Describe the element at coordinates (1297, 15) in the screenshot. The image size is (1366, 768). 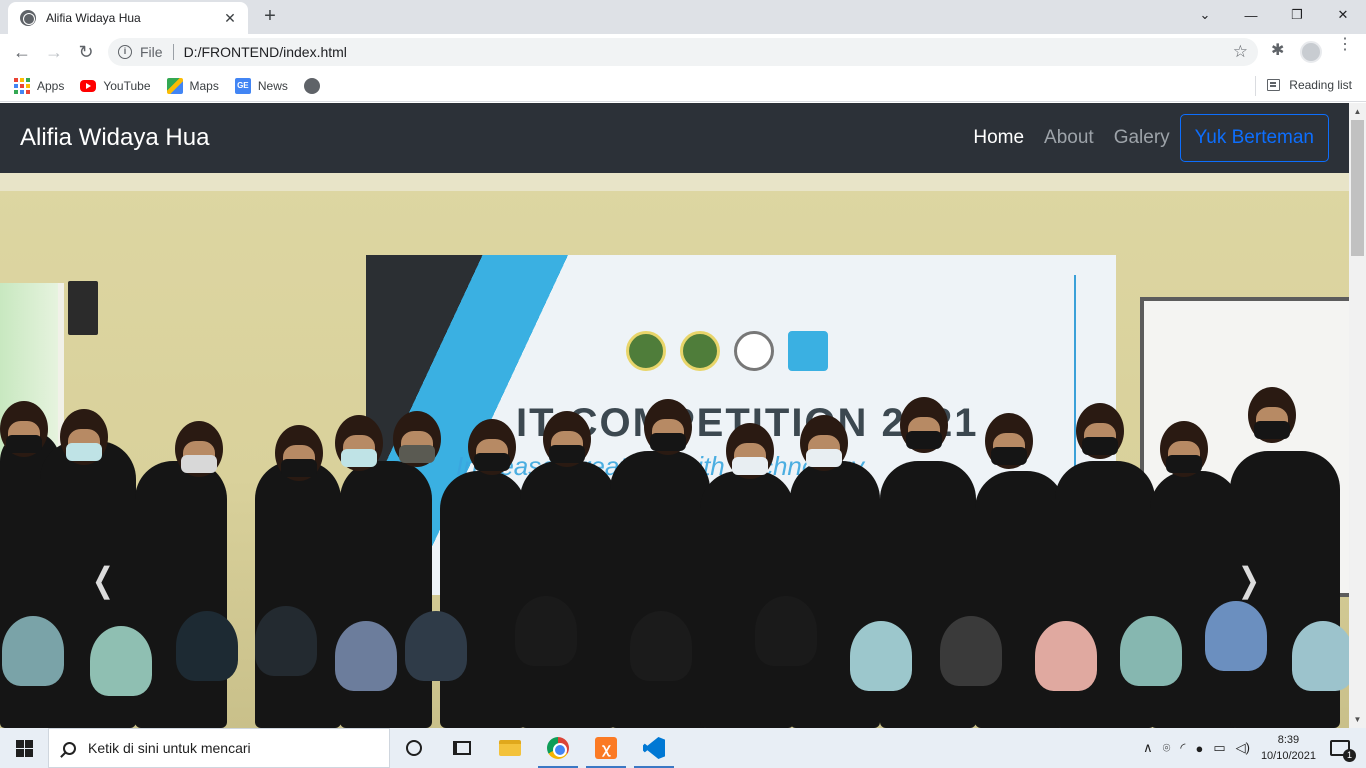
I see `restore-button: ❐` at that location.